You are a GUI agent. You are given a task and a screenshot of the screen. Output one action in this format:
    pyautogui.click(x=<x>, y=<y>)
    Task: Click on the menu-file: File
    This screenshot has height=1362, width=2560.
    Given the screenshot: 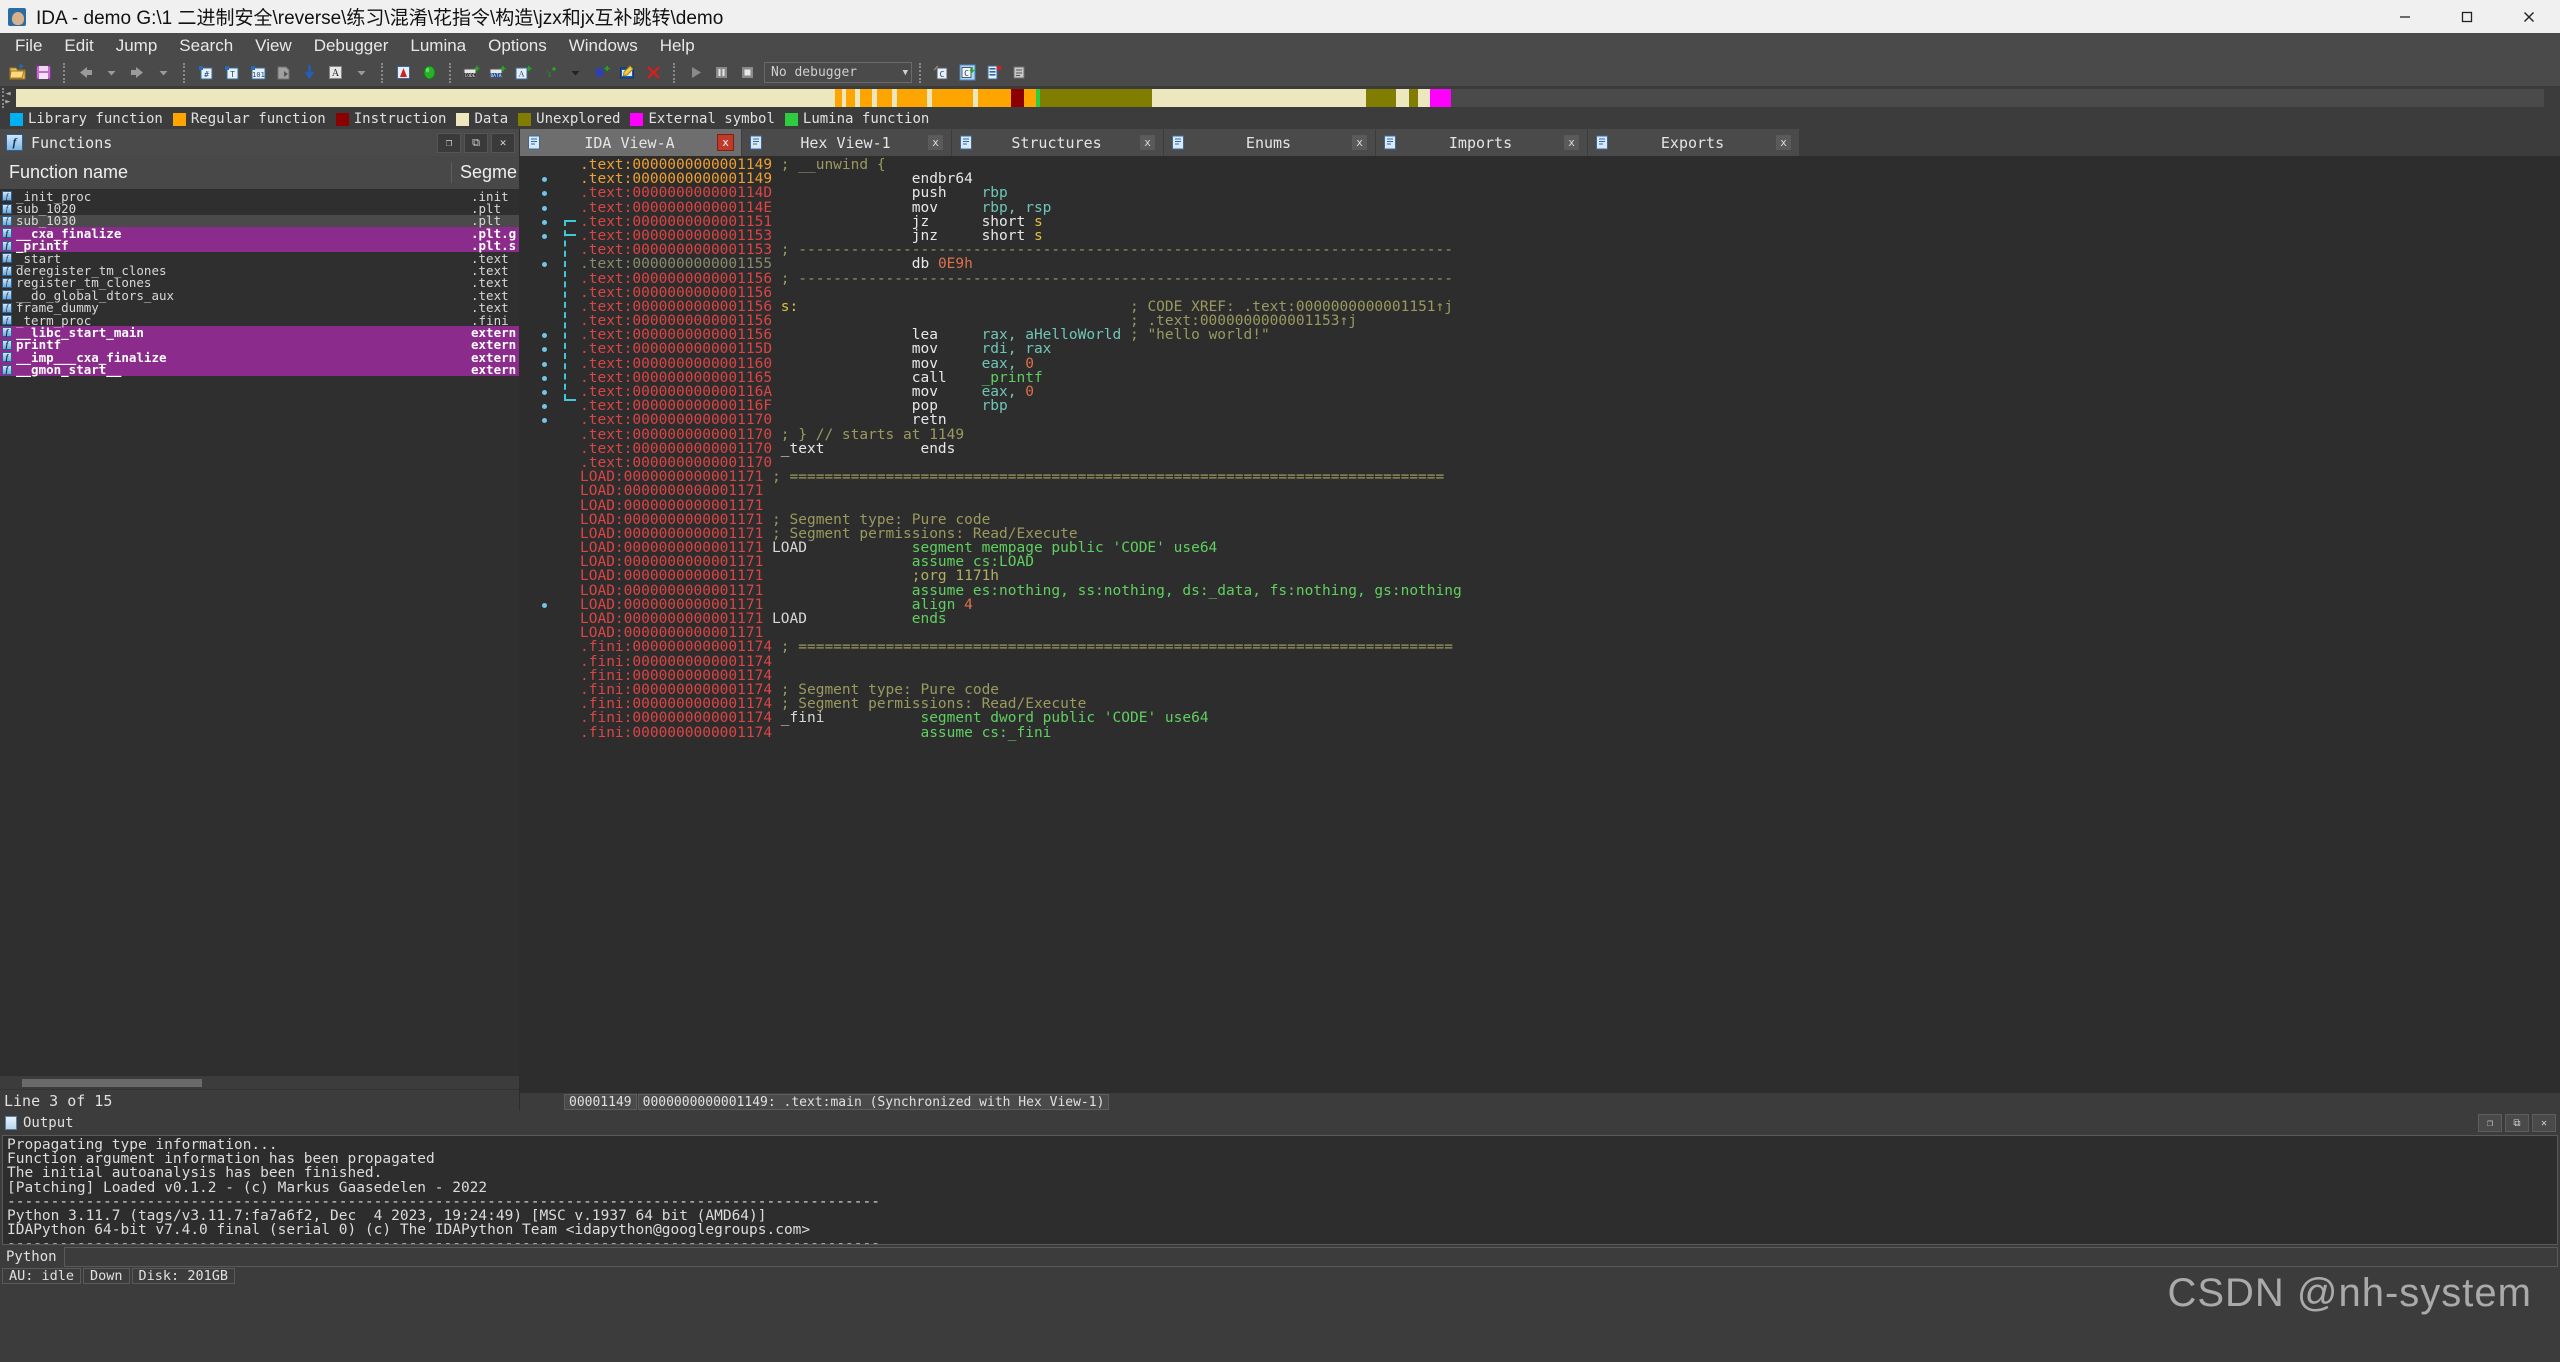 What is the action you would take?
    pyautogui.click(x=28, y=46)
    